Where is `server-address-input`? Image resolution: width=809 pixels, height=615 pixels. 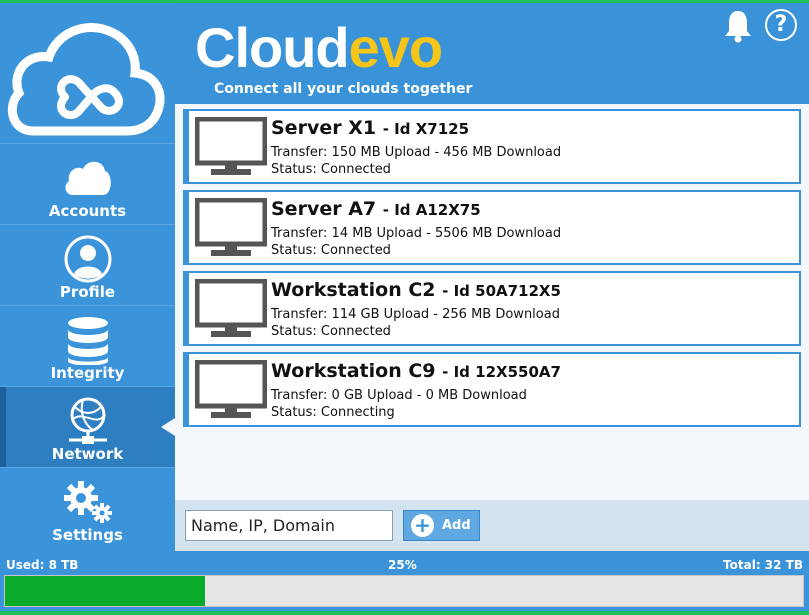 server-address-input is located at coordinates (289, 525).